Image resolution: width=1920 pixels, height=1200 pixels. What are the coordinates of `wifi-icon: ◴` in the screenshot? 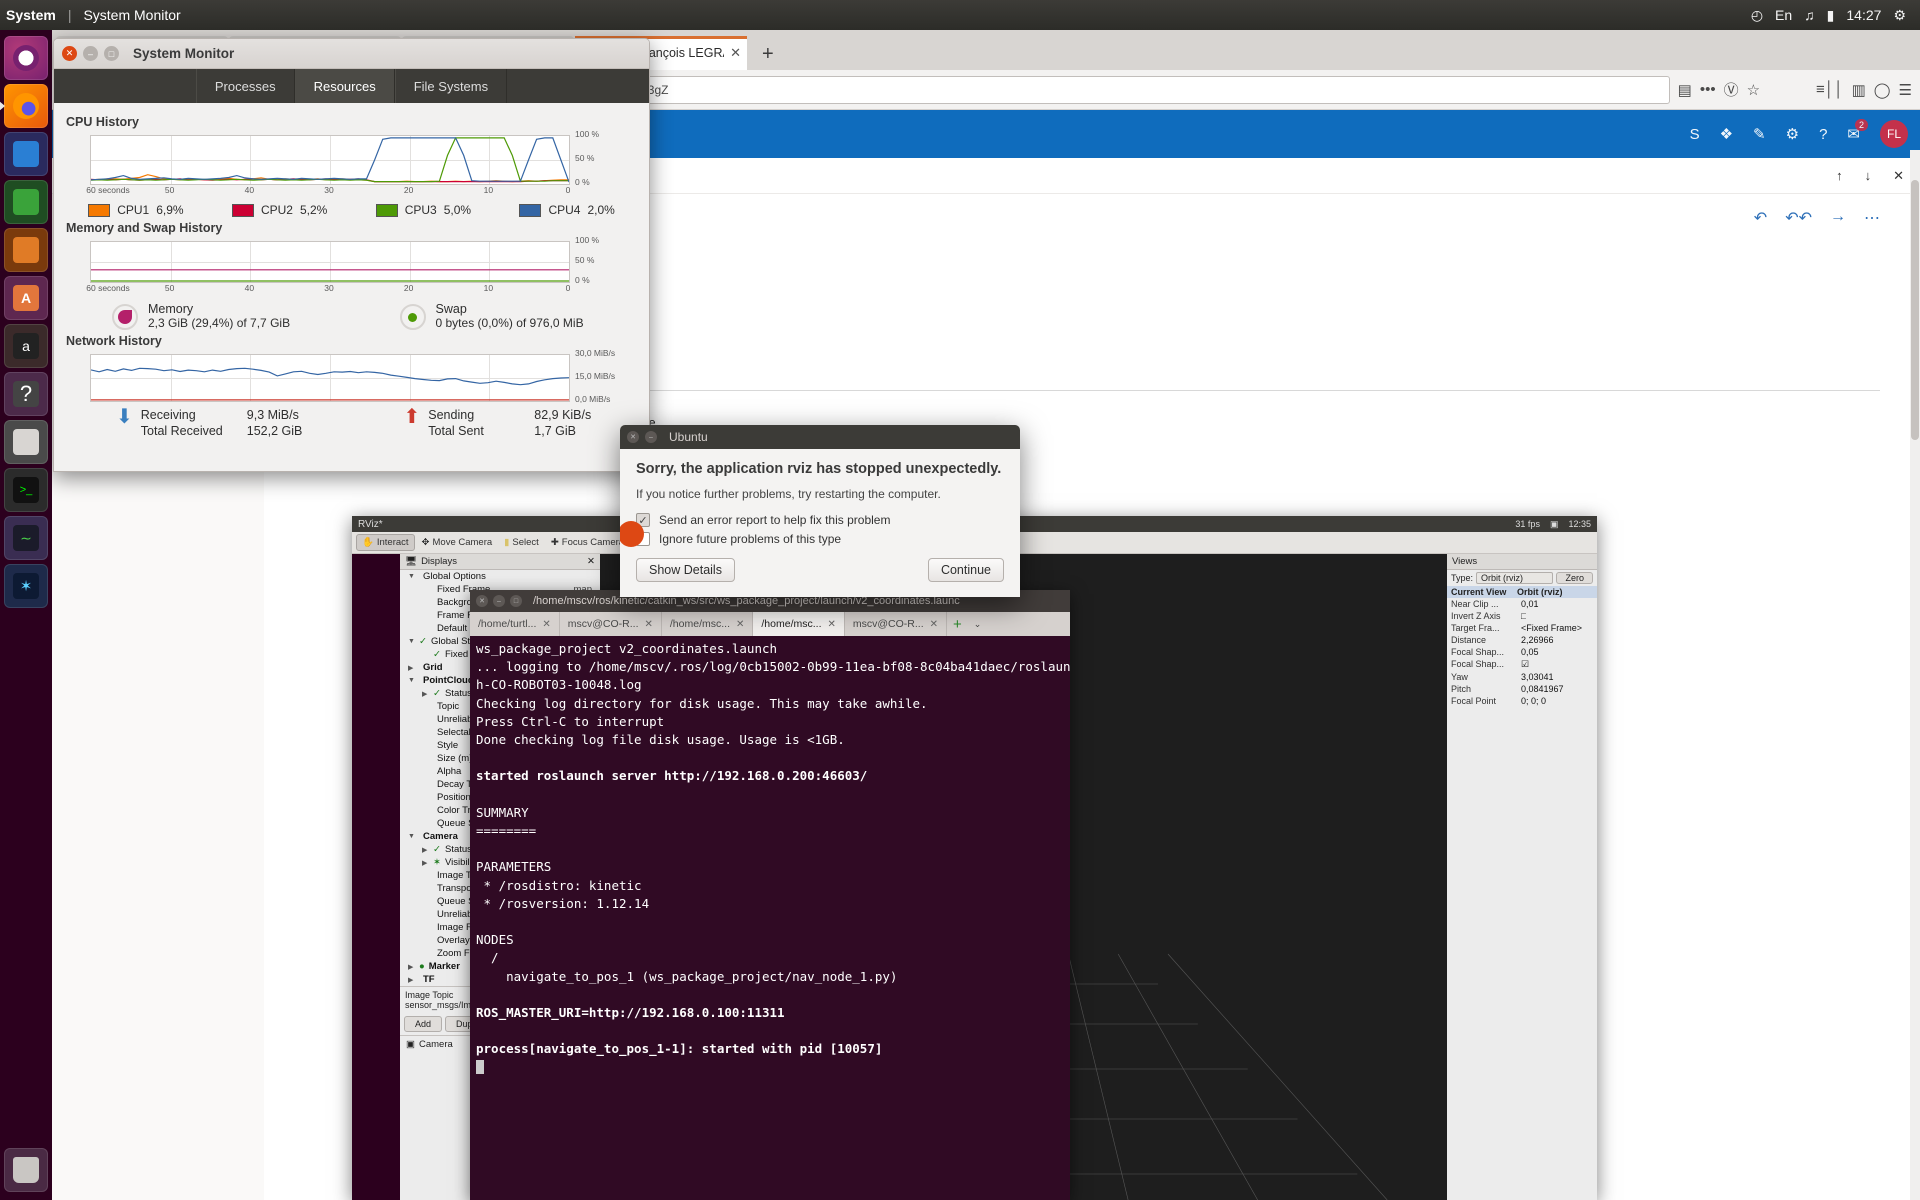 It's located at (1757, 15).